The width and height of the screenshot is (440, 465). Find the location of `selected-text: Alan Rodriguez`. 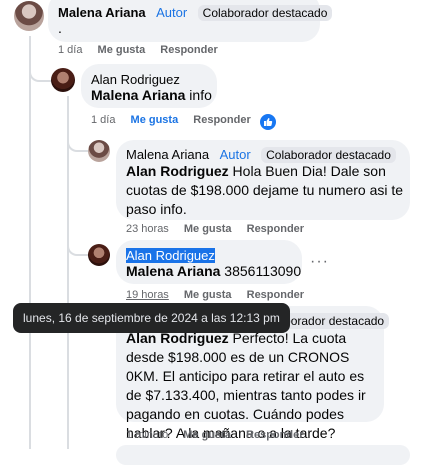

selected-text: Alan Rodriguez is located at coordinates (170, 255).